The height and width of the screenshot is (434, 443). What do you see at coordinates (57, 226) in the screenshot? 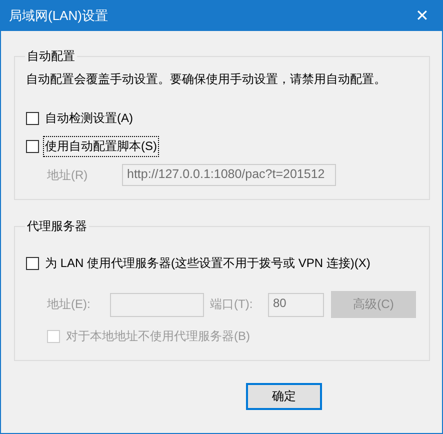
I see `group-title: 代理服务器` at bounding box center [57, 226].